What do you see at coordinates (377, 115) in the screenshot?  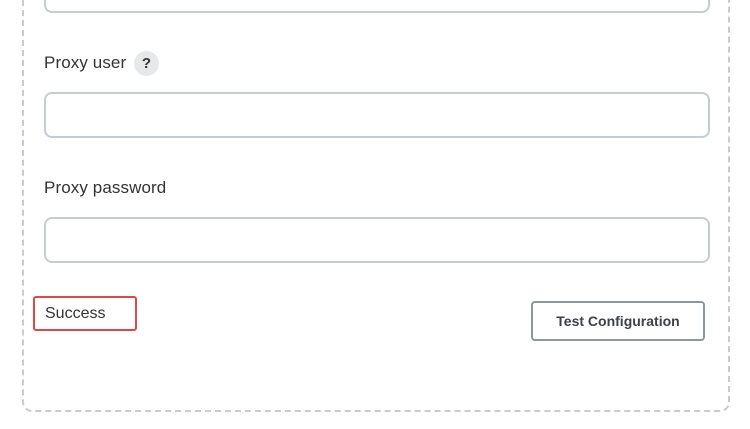 I see `proxy-user-input` at bounding box center [377, 115].